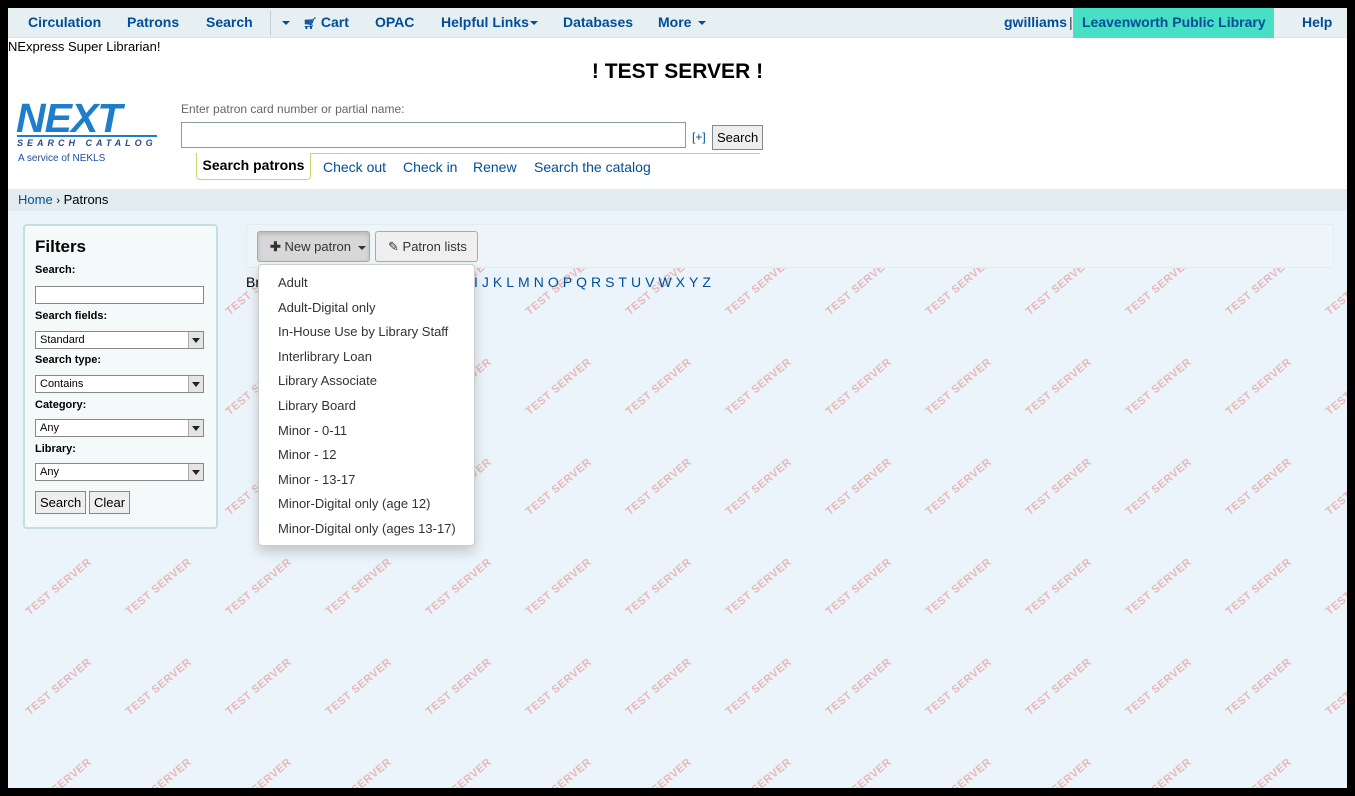  I want to click on new-patron-category-item: Interlibrary Loan, so click(325, 356).